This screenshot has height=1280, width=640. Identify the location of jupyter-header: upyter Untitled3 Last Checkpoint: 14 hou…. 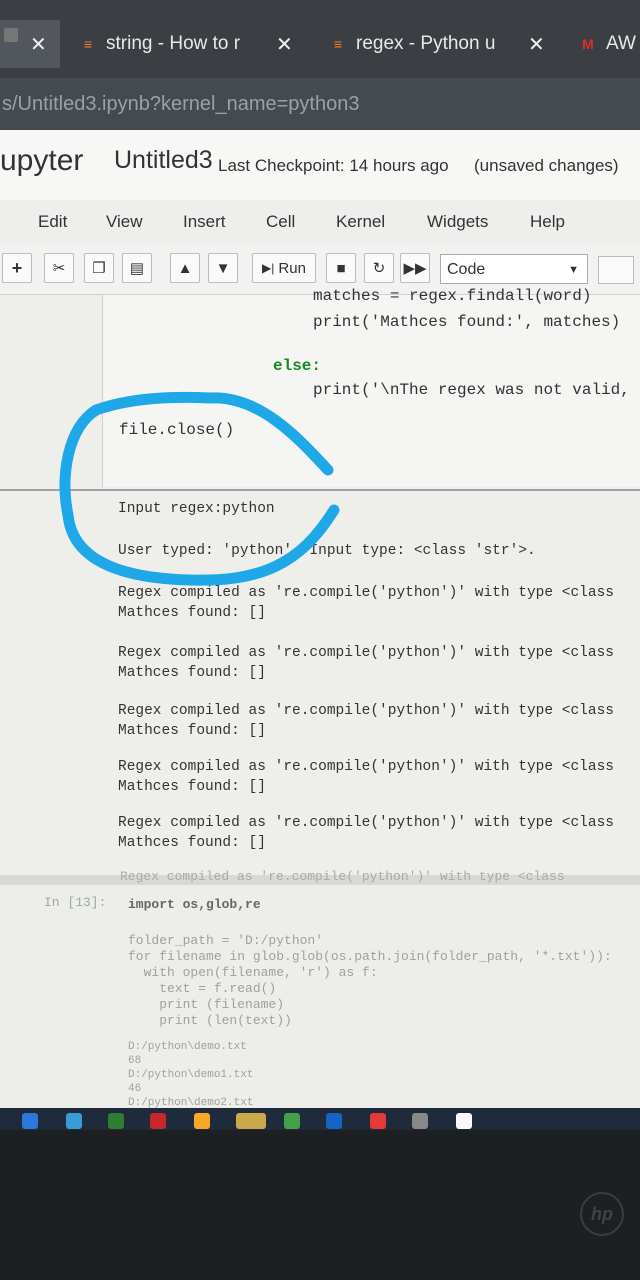
(320, 165).